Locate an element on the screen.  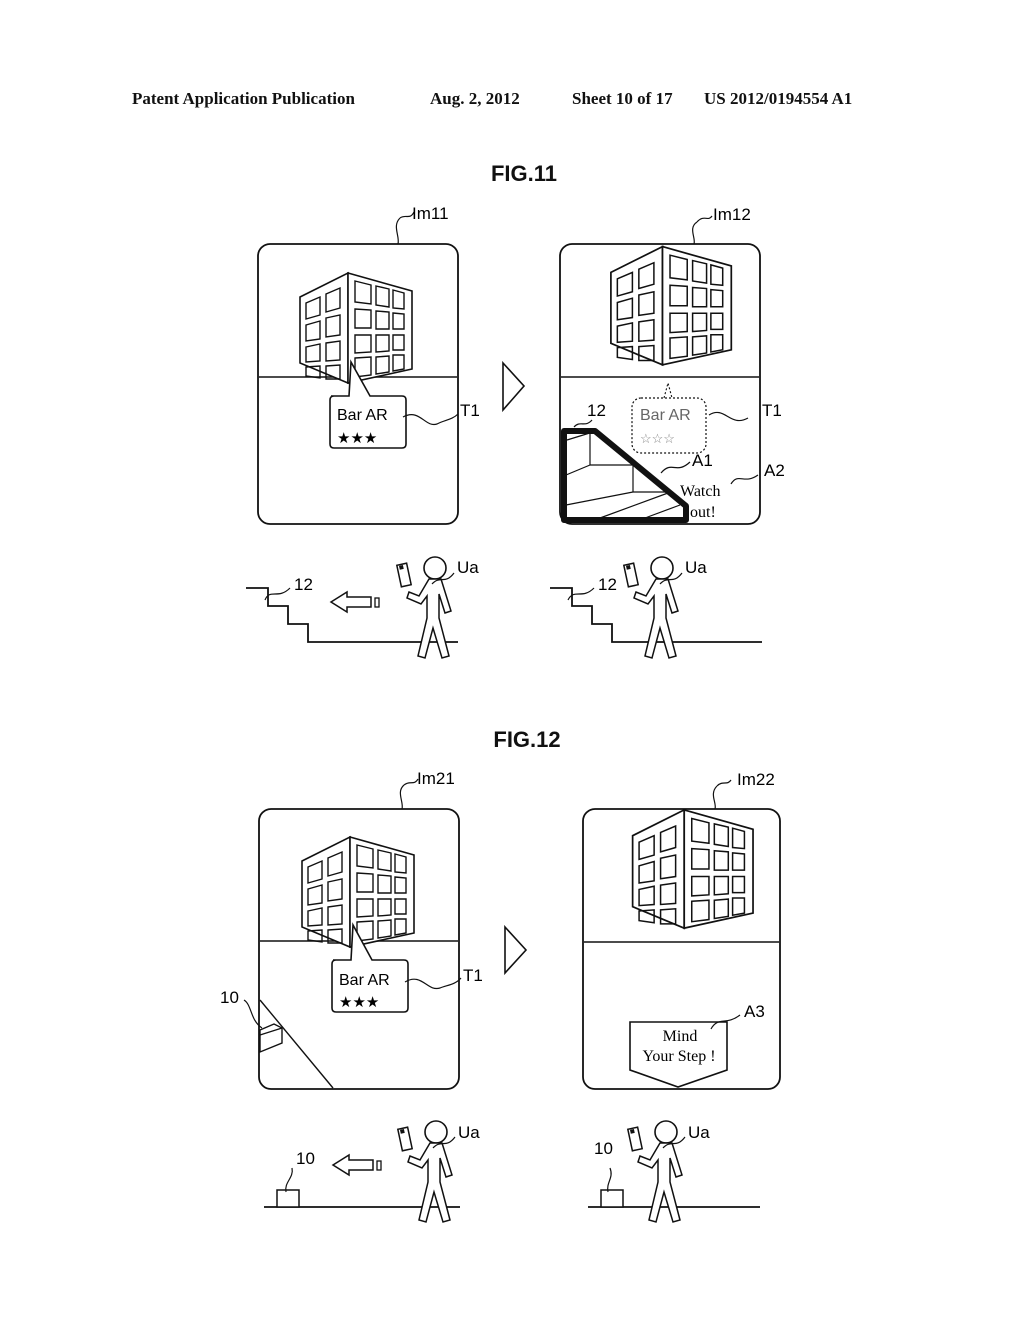
panel-label-im11: Im11 is located at coordinates (430, 213).